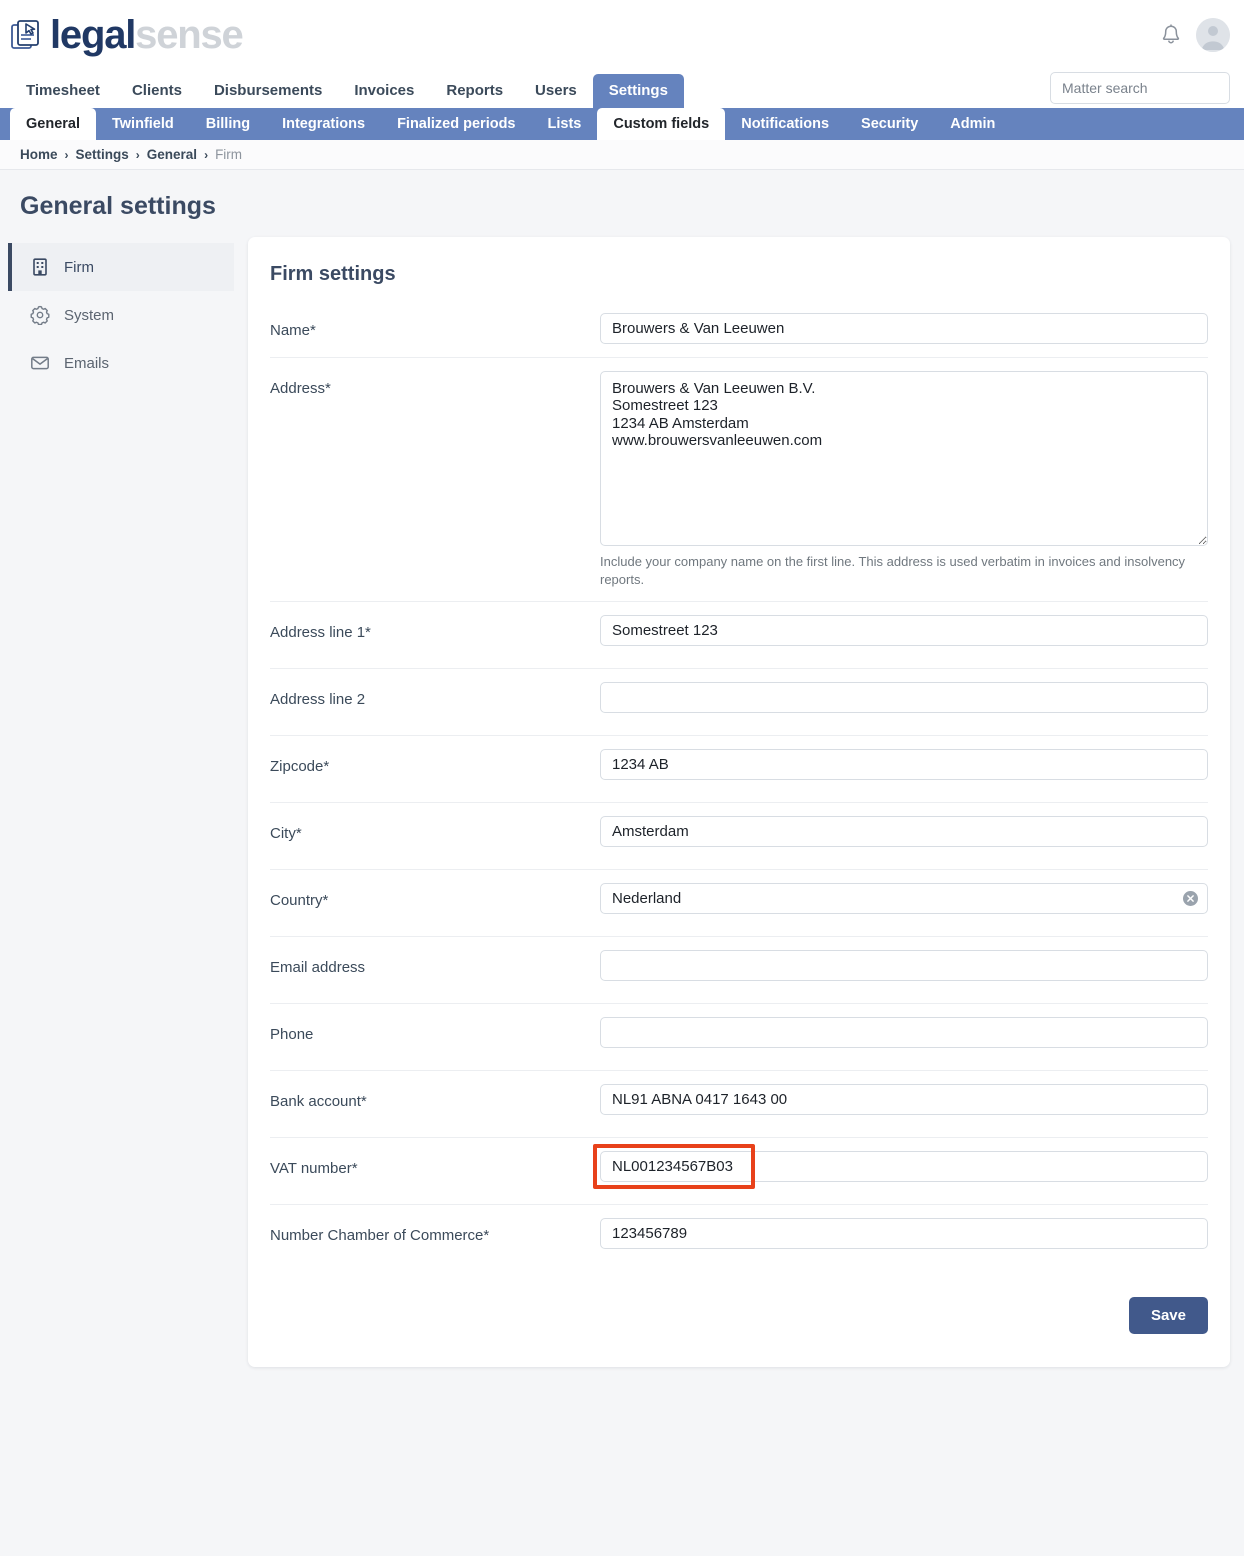 The height and width of the screenshot is (1556, 1244). I want to click on field-row-name: Name*, so click(739, 323).